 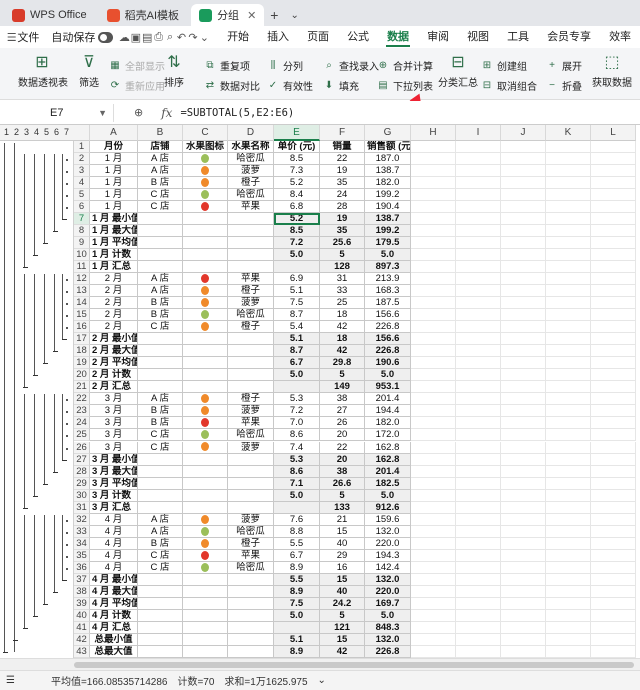 What do you see at coordinates (114, 147) in the screenshot?
I see `column-title: 月份` at bounding box center [114, 147].